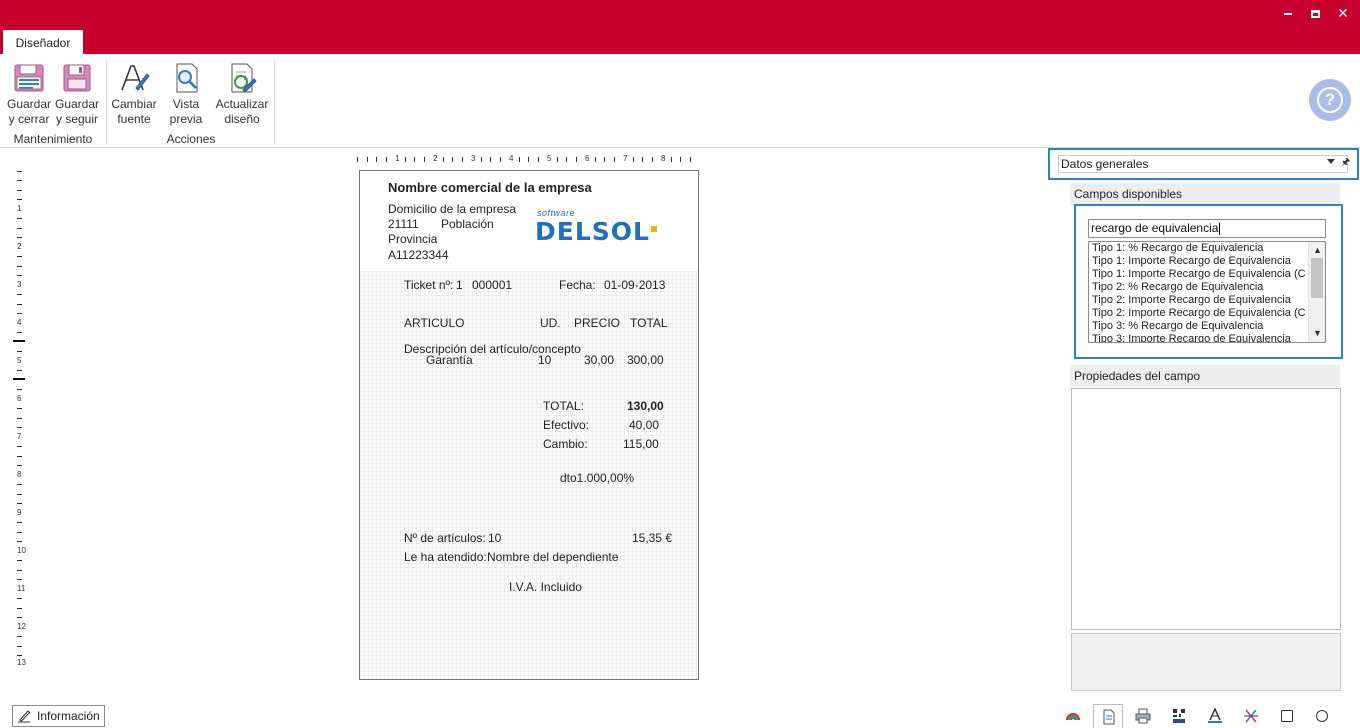 The width and height of the screenshot is (1360, 728). What do you see at coordinates (191, 139) in the screenshot?
I see `group-label-acciones: Acciones` at bounding box center [191, 139].